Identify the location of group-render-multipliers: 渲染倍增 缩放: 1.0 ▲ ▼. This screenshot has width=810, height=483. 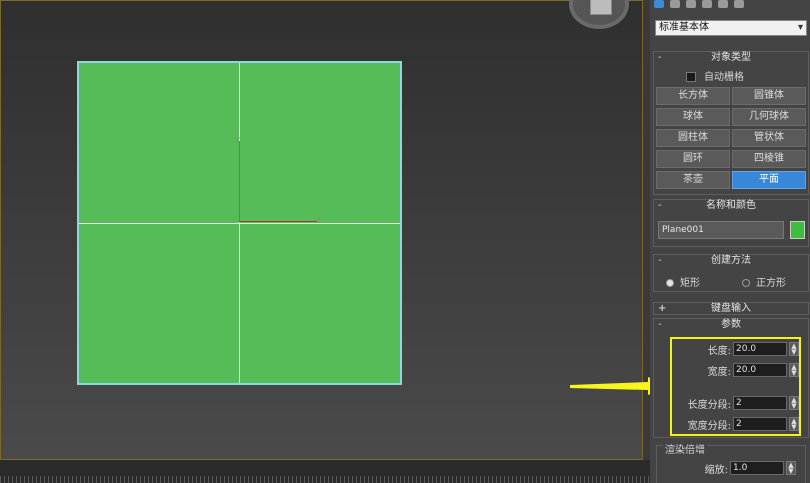
(731, 462).